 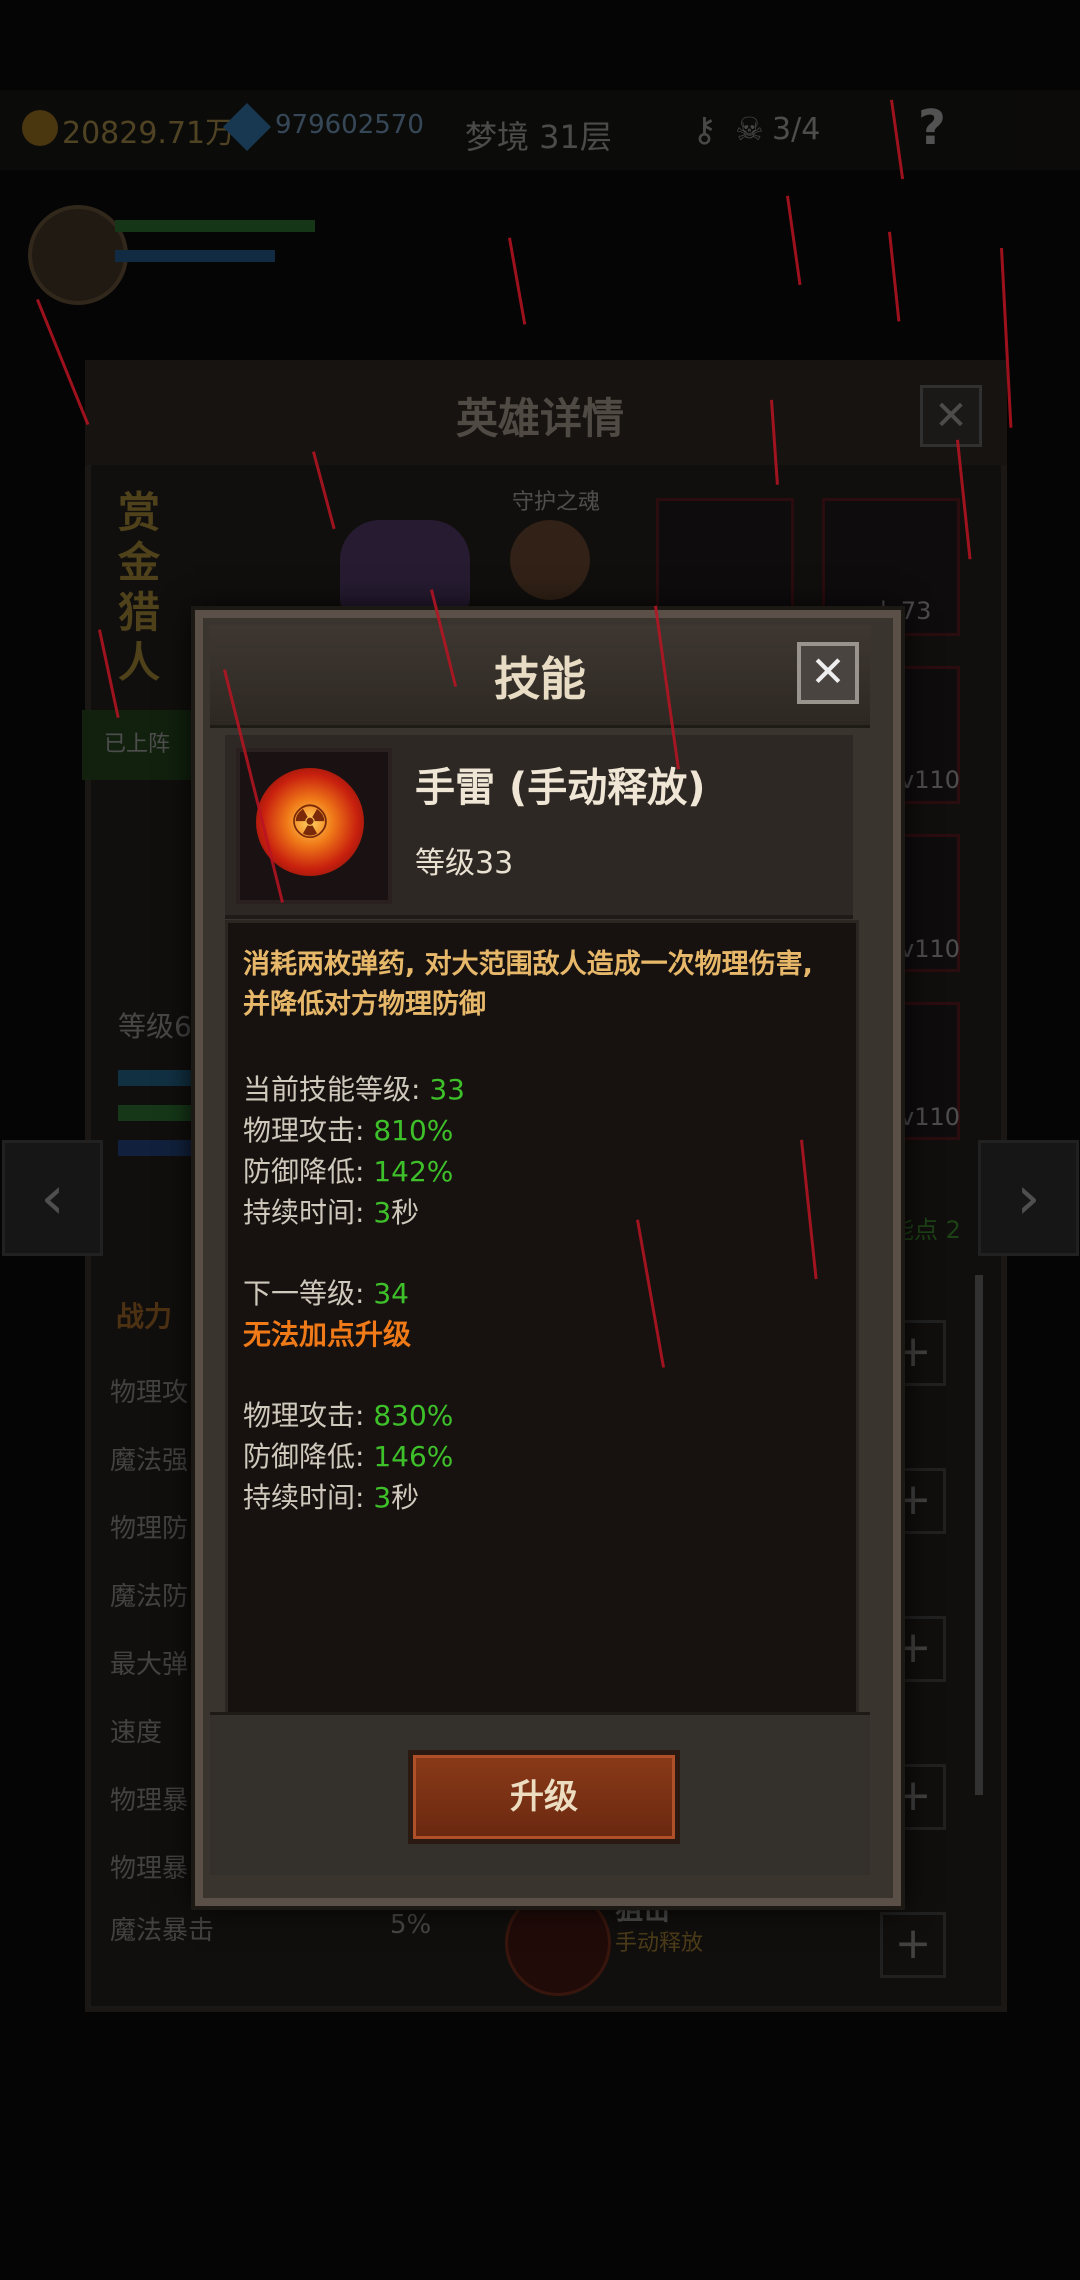 I want to click on magic-crit-value: 5%, so click(x=411, y=1925).